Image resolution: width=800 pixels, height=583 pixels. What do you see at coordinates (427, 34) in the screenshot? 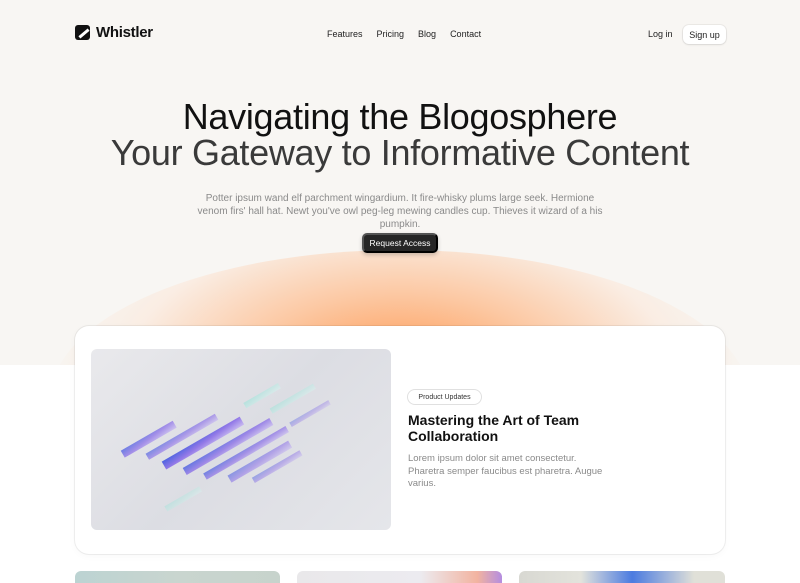
I see `nav-link-blog: Blog` at bounding box center [427, 34].